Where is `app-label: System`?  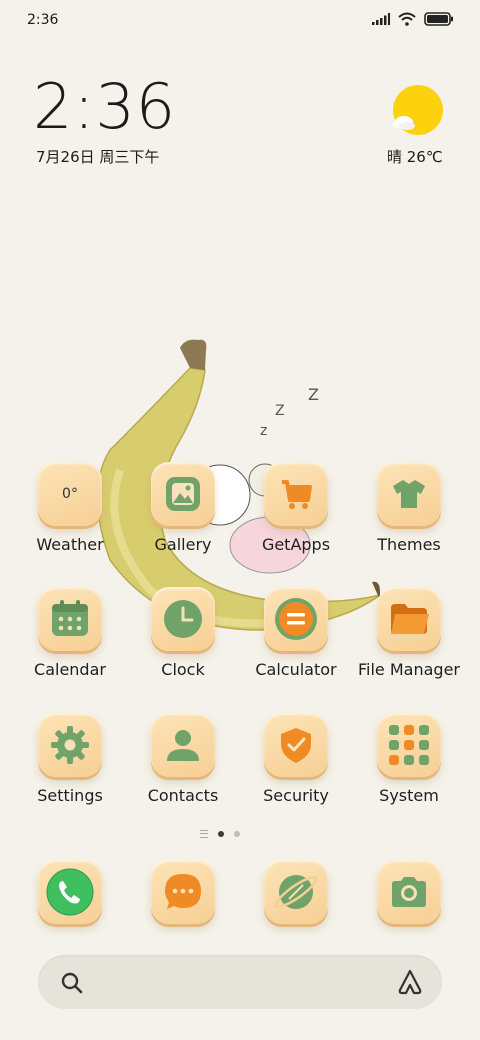
app-label: System is located at coordinates (409, 795).